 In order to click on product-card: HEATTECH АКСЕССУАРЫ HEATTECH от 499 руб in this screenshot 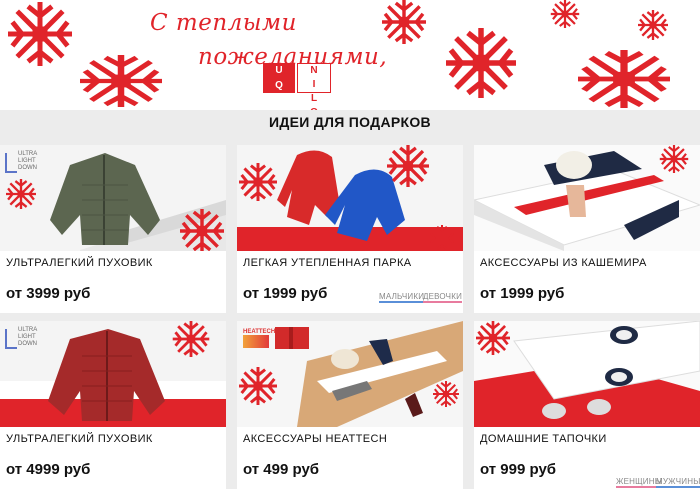, I will do `click(350, 405)`.